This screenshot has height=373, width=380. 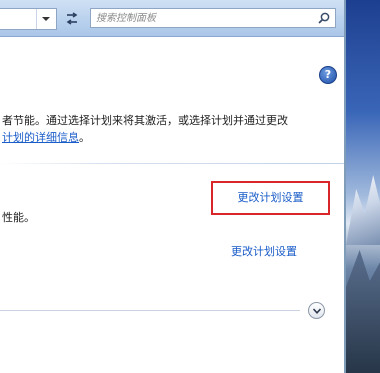 I want to click on plan-details-link: 计划的详细信息, so click(x=40, y=137).